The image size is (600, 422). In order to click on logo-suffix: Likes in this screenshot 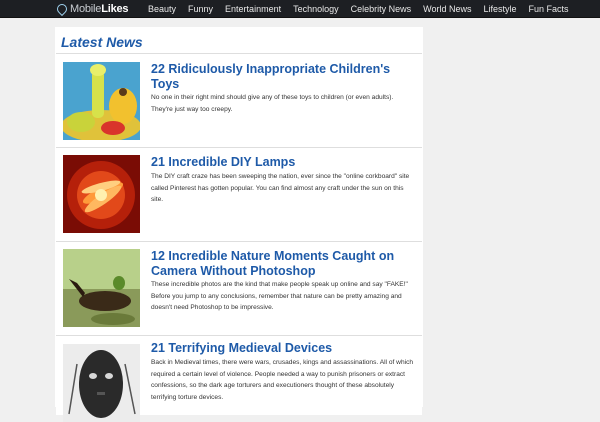, I will do `click(115, 9)`.